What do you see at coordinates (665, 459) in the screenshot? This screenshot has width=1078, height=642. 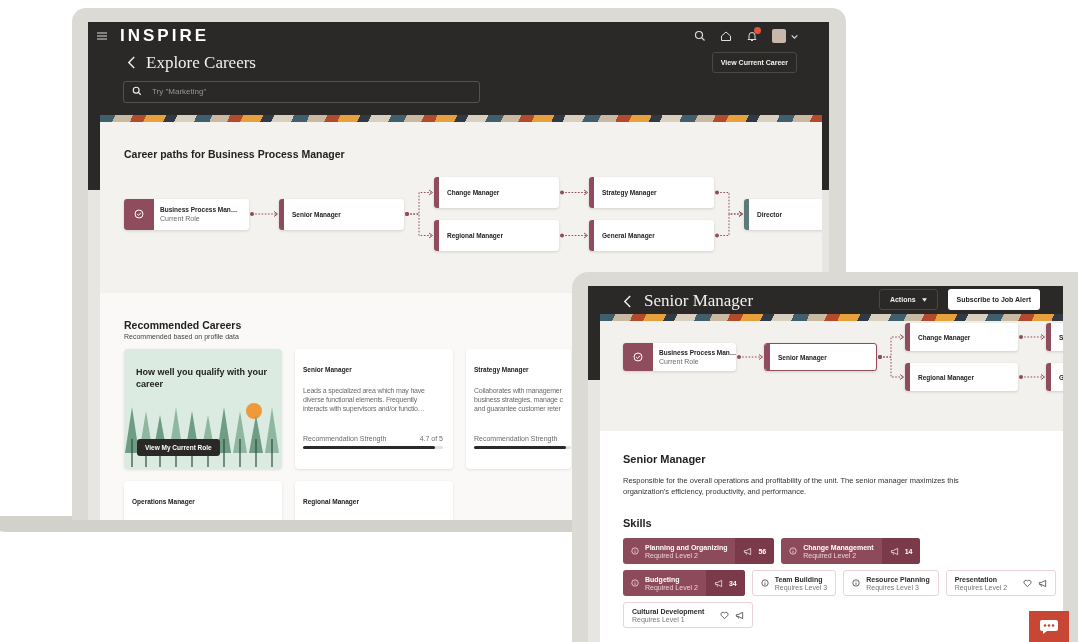 I see `role-title: Senior Manager` at bounding box center [665, 459].